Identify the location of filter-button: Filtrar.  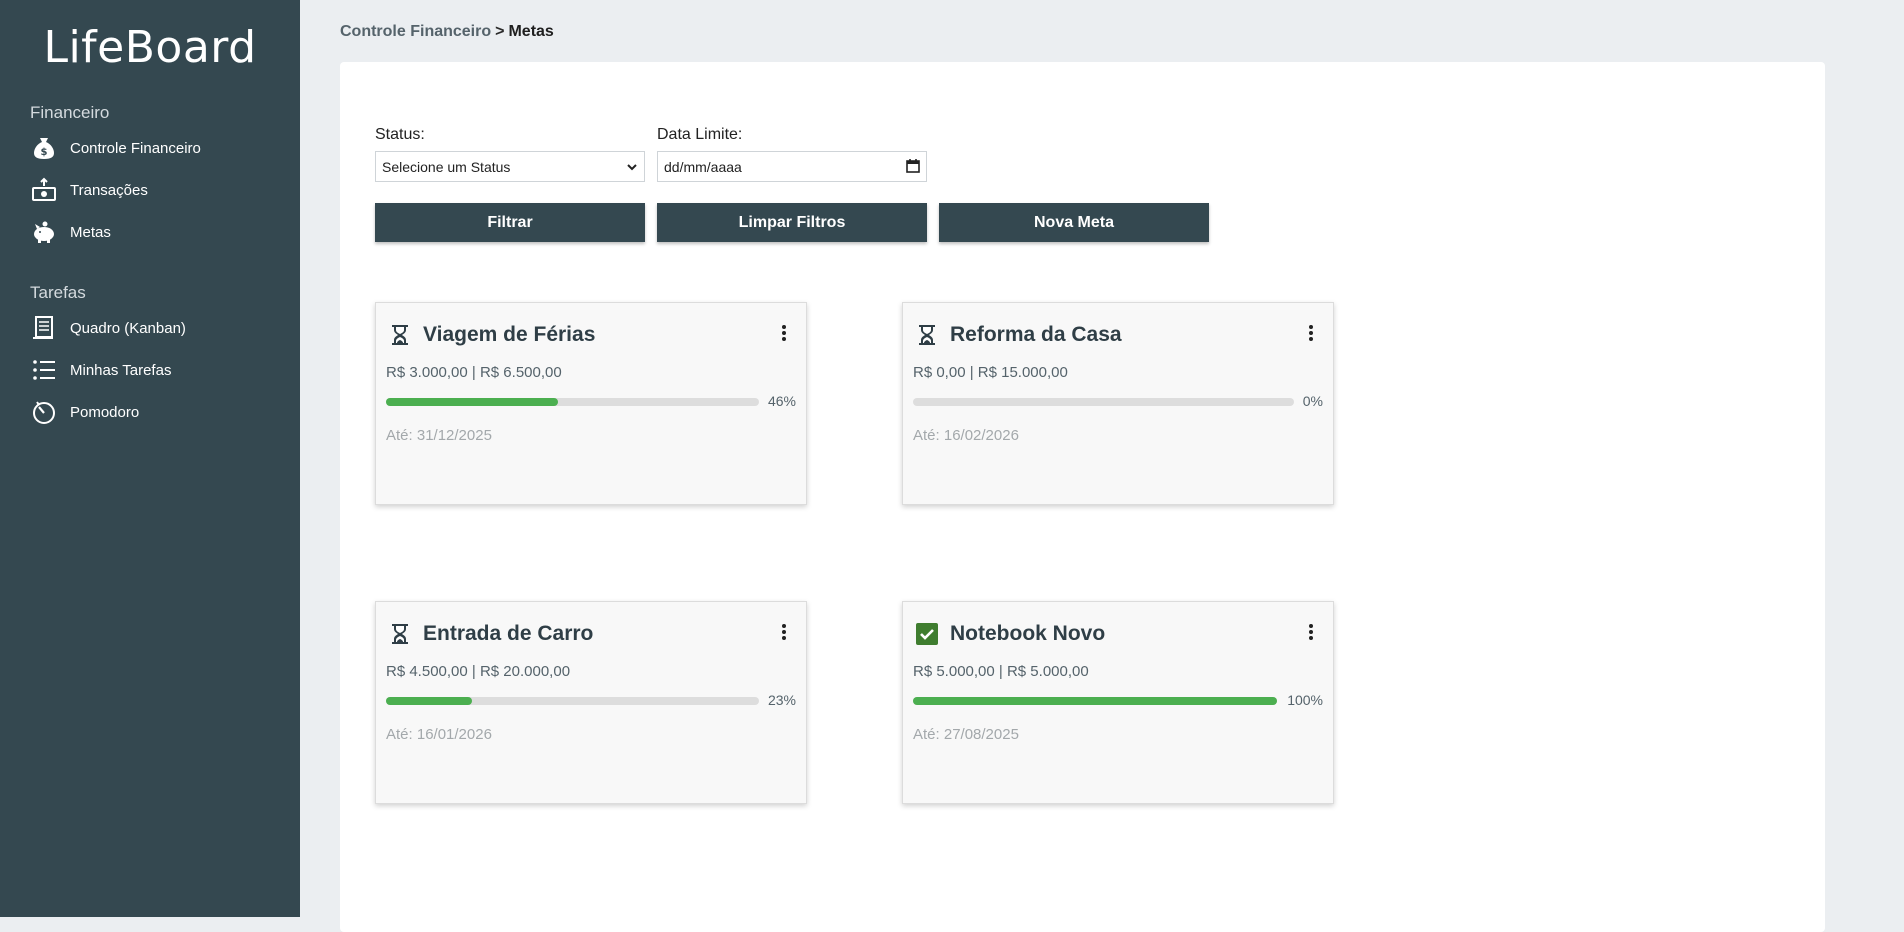
(510, 222).